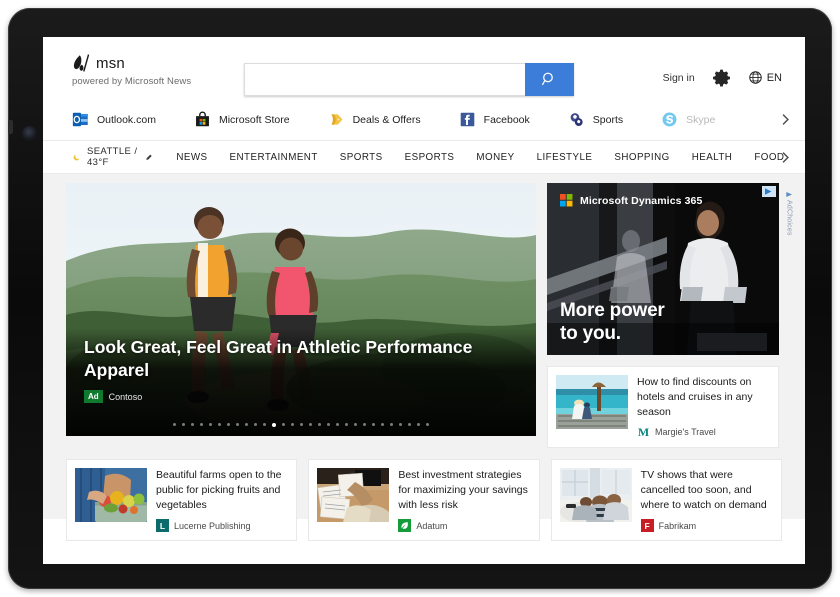  What do you see at coordinates (641, 157) in the screenshot?
I see `nav-item-shopping: SHOPPING` at bounding box center [641, 157].